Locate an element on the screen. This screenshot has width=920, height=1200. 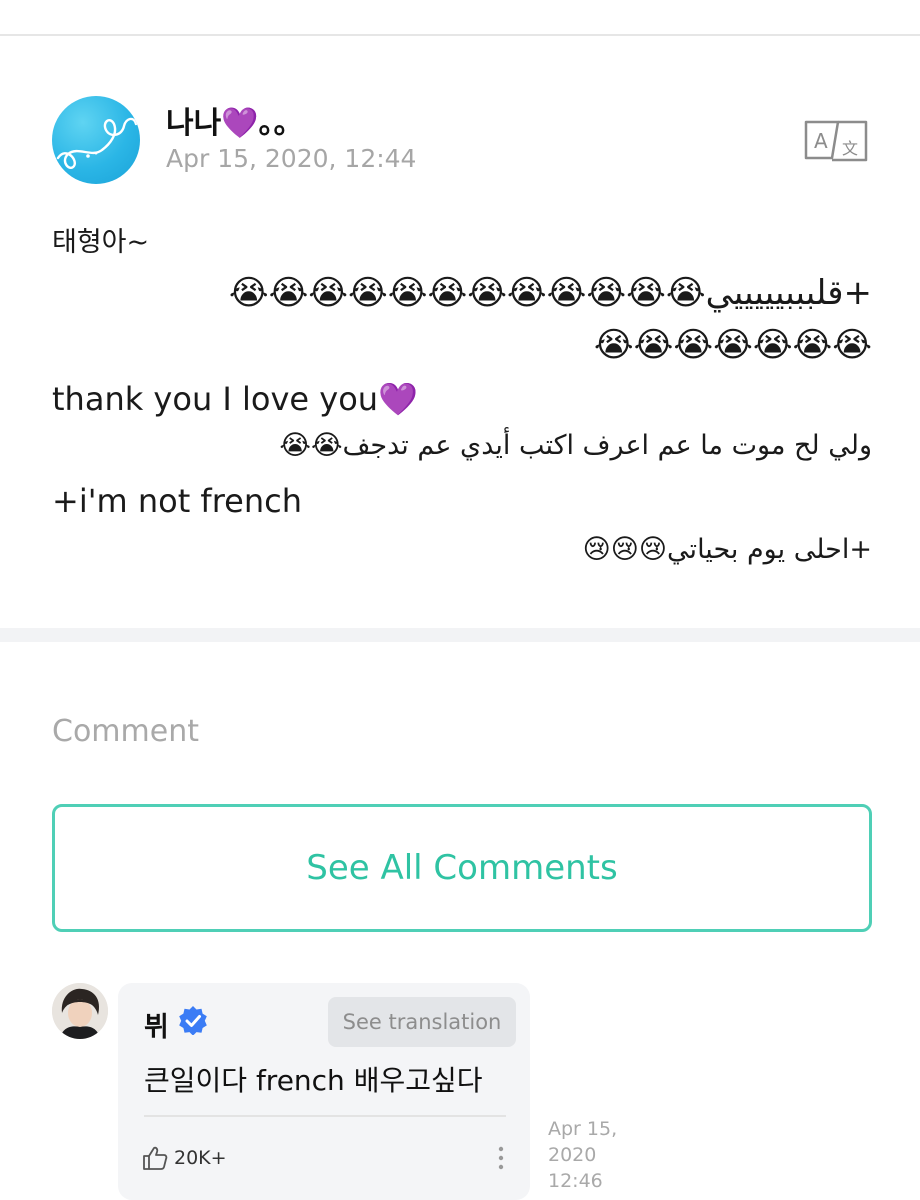
svg-text: A is located at coordinates (821, 141).